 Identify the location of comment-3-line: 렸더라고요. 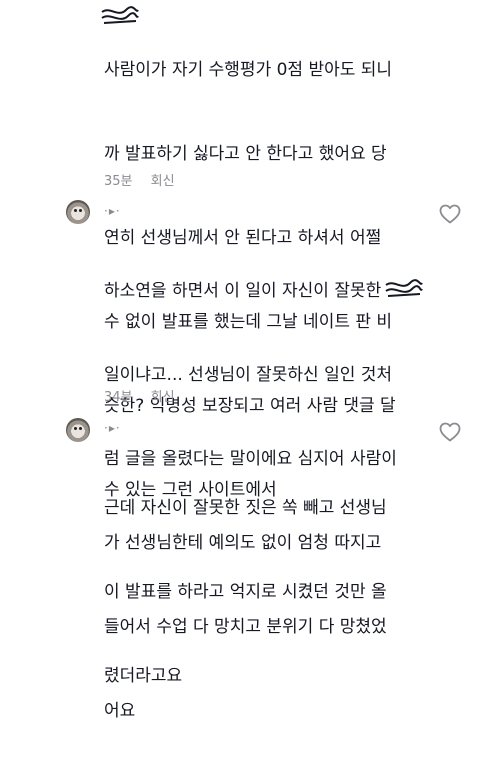
(143, 676).